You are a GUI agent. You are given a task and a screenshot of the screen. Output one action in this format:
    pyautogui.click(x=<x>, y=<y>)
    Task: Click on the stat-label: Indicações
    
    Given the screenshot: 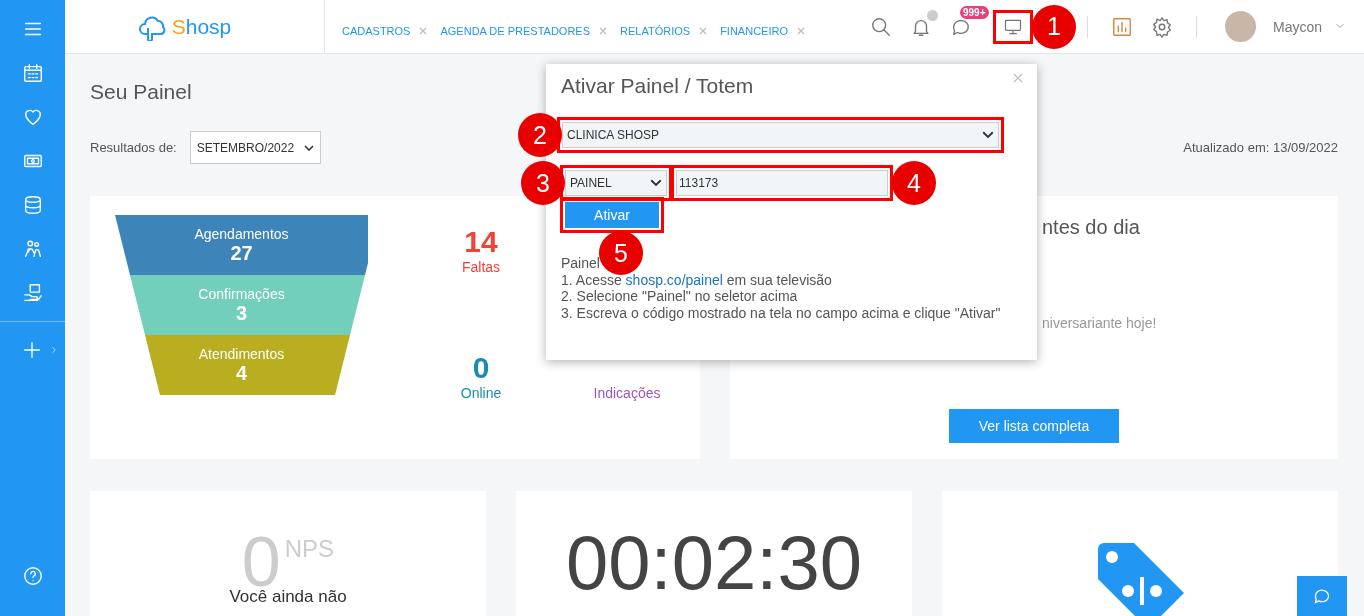 What is the action you would take?
    pyautogui.click(x=627, y=393)
    